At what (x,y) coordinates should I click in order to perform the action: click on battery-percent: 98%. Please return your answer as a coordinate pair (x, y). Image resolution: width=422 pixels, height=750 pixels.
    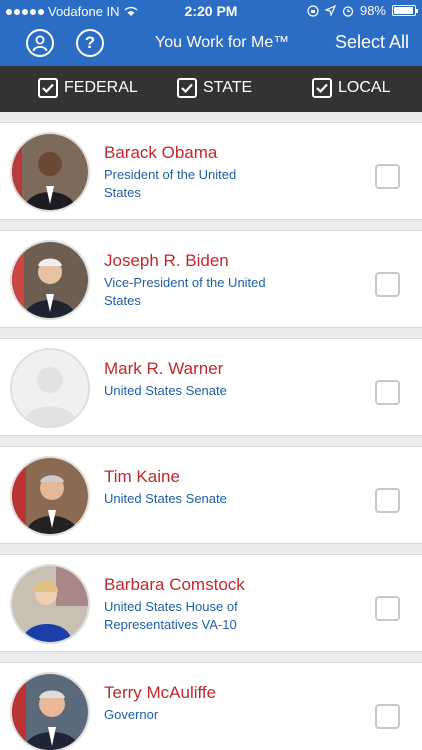
    Looking at the image, I should click on (372, 10).